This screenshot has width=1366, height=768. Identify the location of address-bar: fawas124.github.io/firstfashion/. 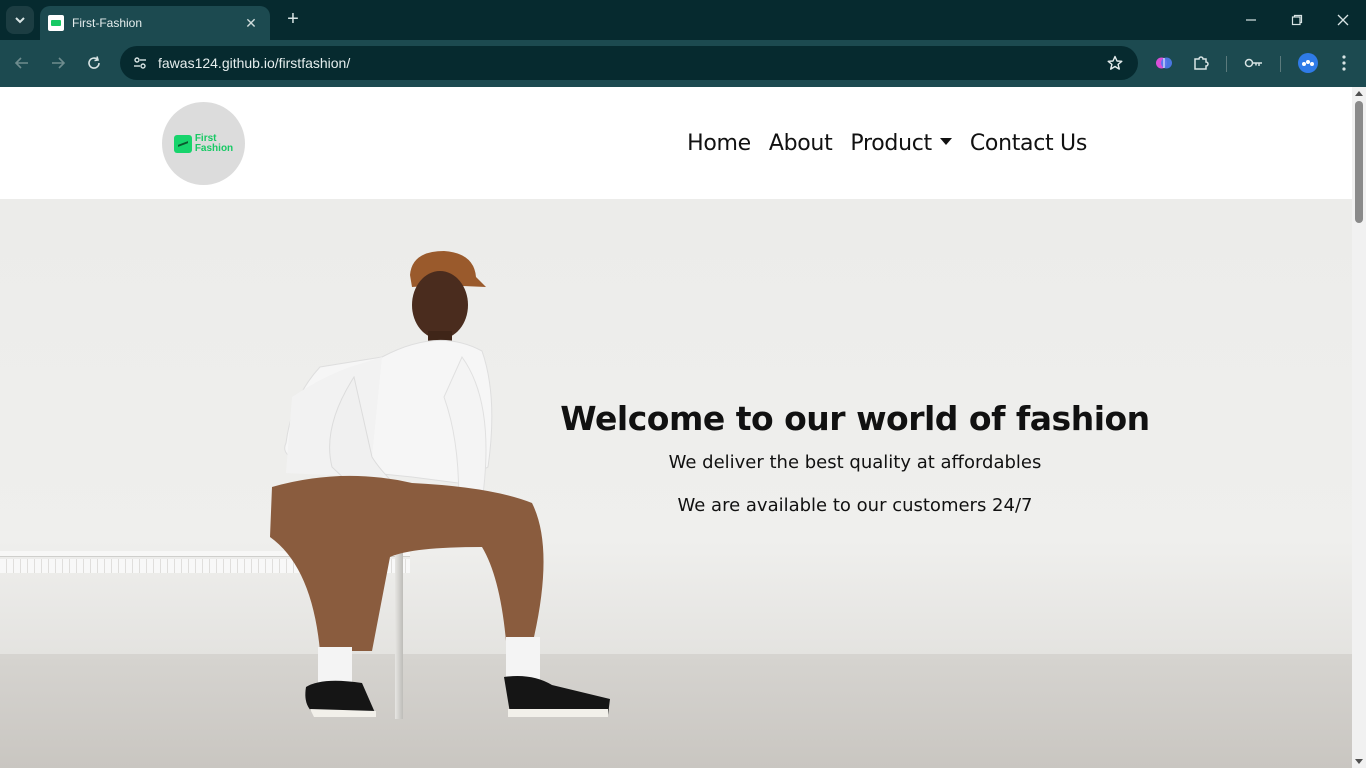
(629, 63).